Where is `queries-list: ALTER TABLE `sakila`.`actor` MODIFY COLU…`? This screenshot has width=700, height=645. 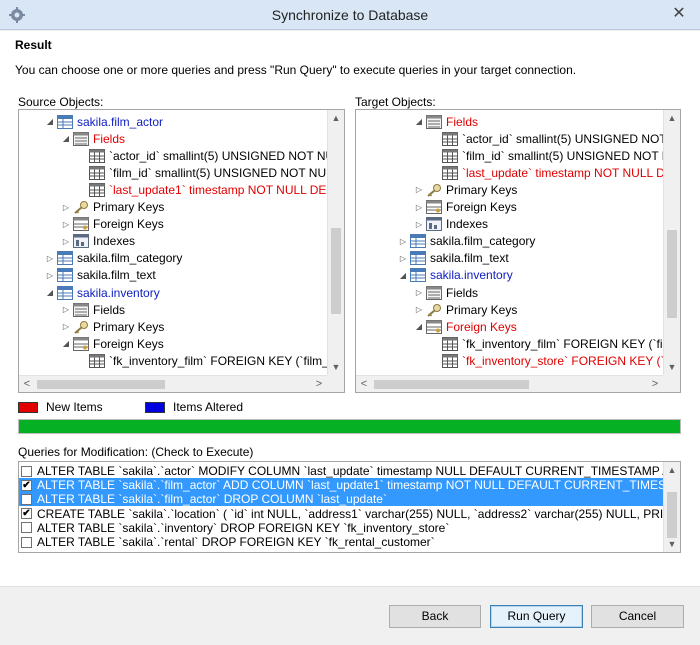
queries-list: ALTER TABLE `sakila`.`actor` MODIFY COLU… is located at coordinates (349, 507).